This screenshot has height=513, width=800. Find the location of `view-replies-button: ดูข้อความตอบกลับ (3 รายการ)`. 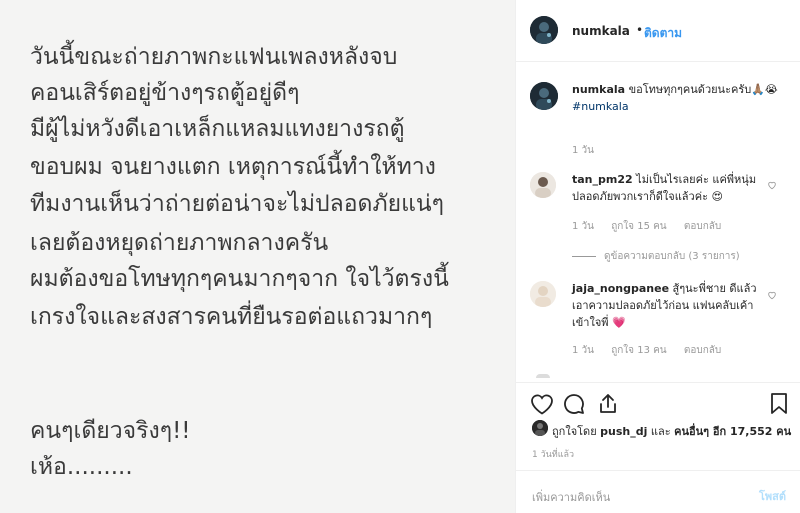

view-replies-button: ดูข้อความตอบกลับ (3 รายการ) is located at coordinates (656, 256).